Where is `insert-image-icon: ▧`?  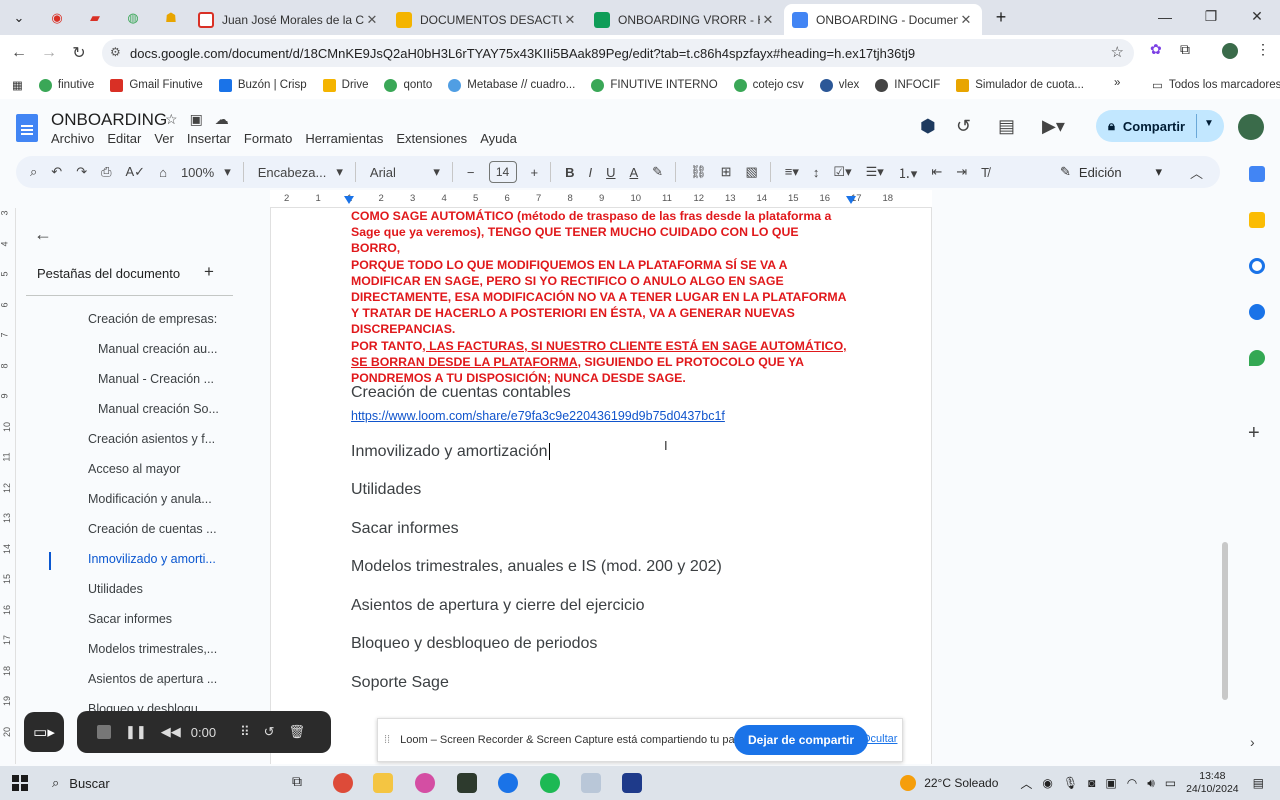 insert-image-icon: ▧ is located at coordinates (752, 172).